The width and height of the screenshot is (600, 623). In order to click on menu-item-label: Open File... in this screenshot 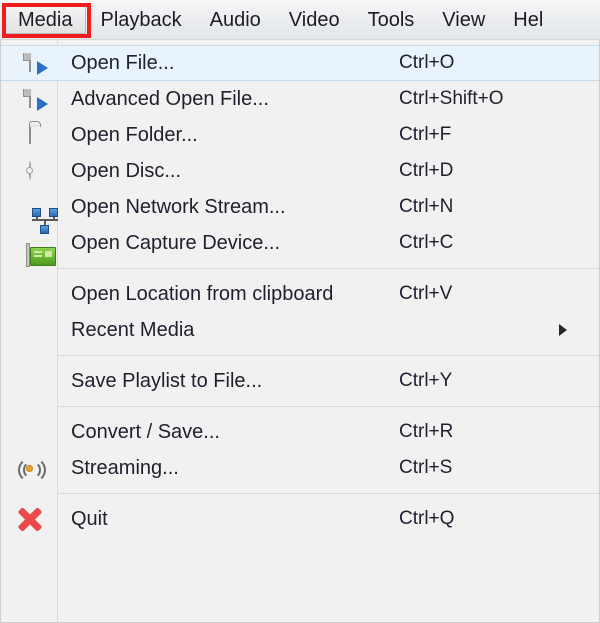, I will do `click(123, 62)`.